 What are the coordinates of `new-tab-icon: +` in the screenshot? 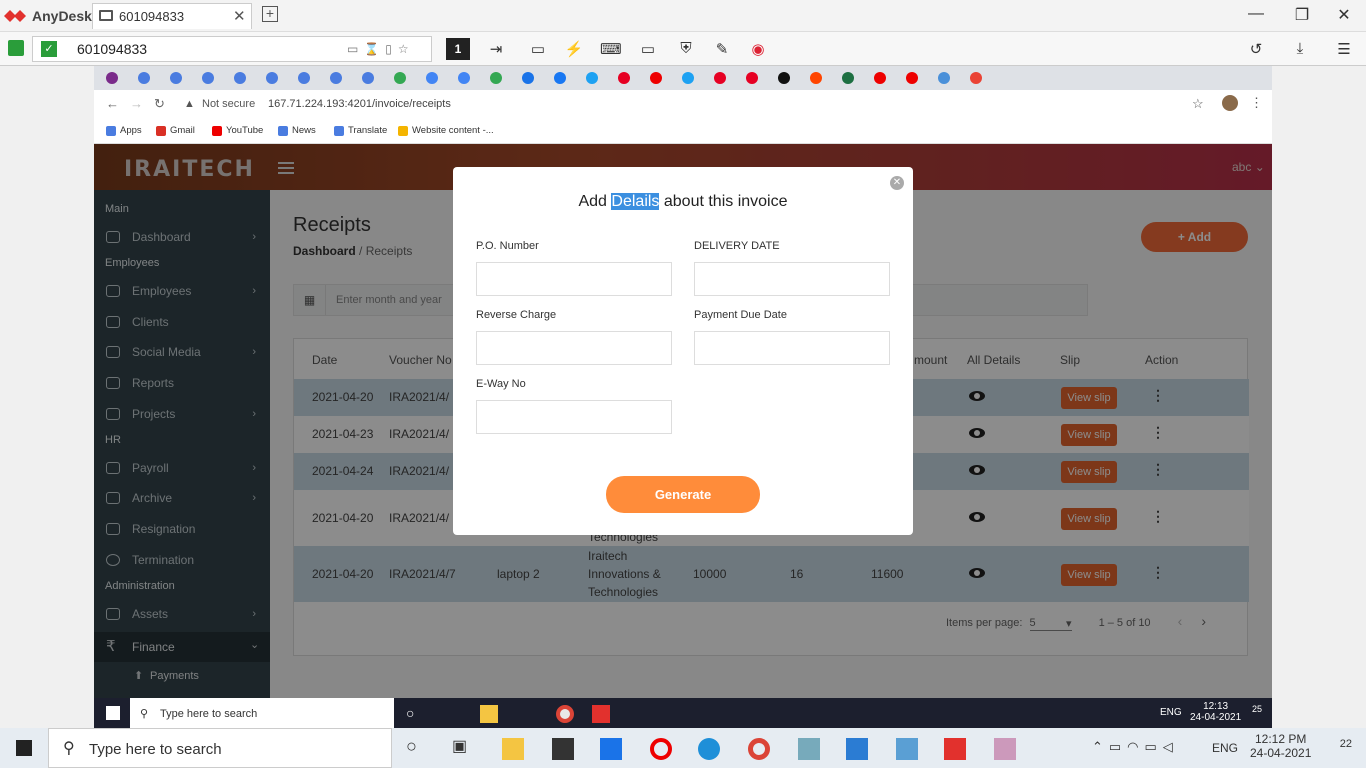 It's located at (270, 14).